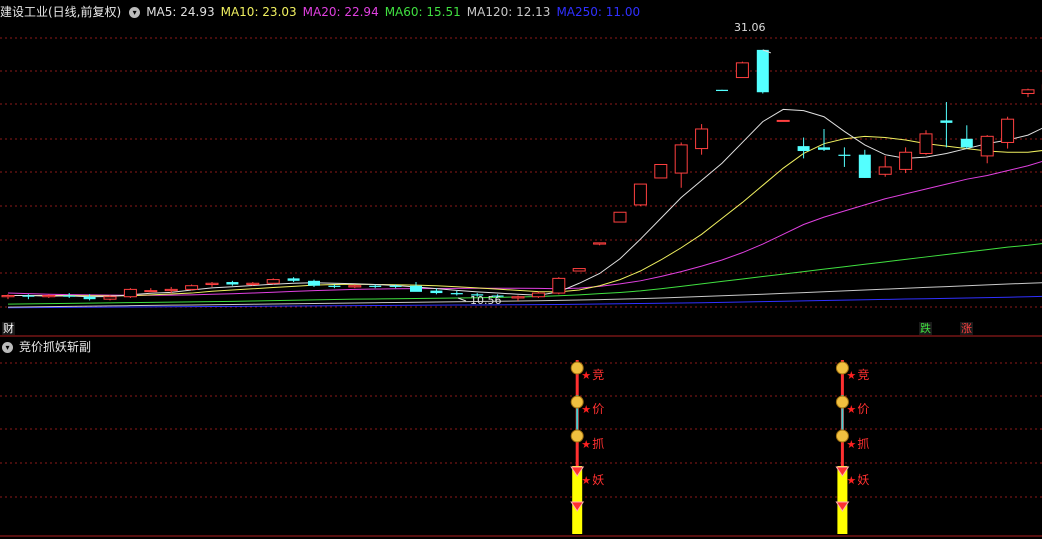 The width and height of the screenshot is (1042, 539). I want to click on ma-legend-item: MA5: 24.93, so click(180, 12).